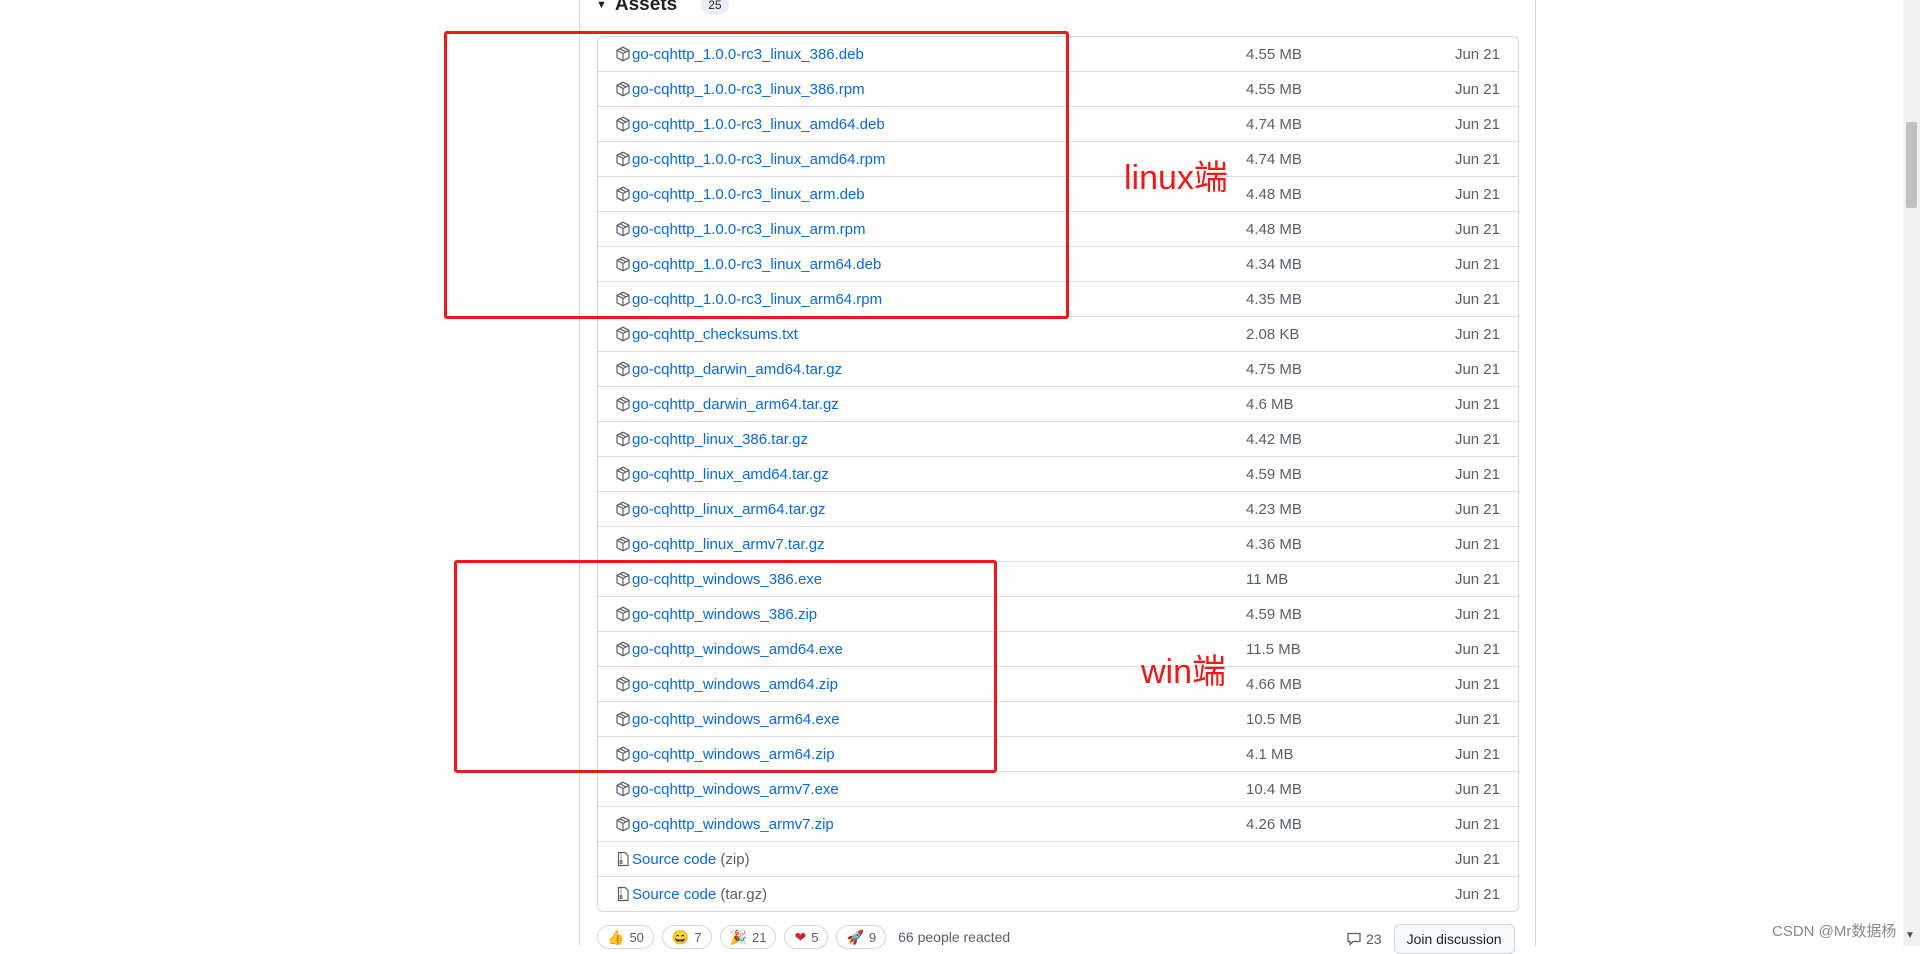  I want to click on join-discussion-button: Join discussion, so click(1454, 939).